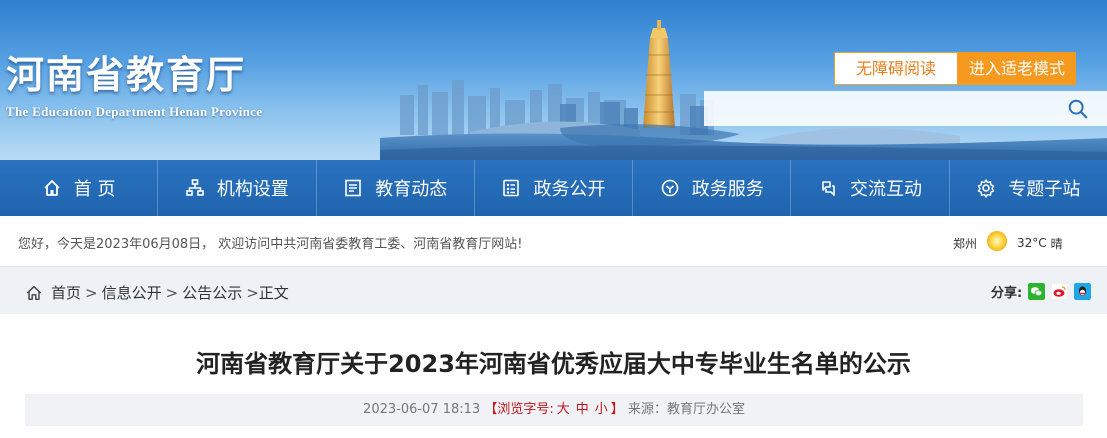  What do you see at coordinates (986, 188) in the screenshot?
I see `gear-icon` at bounding box center [986, 188].